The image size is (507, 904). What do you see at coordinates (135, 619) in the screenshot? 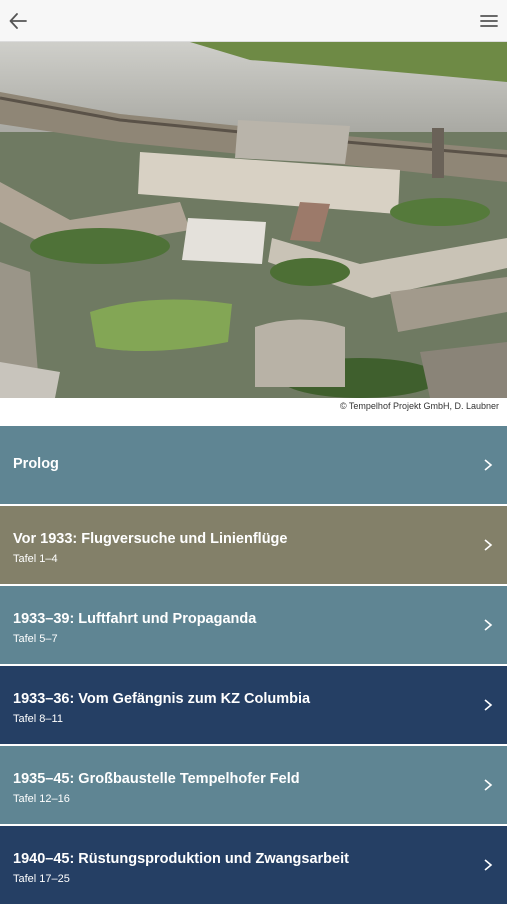
I see `section-title: 1933–39: Luftfahrt und Propaganda` at bounding box center [135, 619].